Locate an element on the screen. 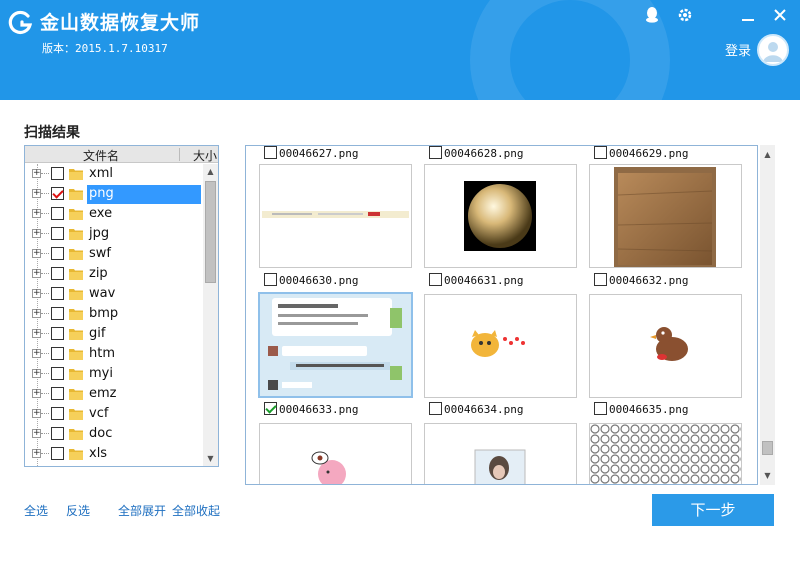  column-size-header: 大小 is located at coordinates (205, 155).